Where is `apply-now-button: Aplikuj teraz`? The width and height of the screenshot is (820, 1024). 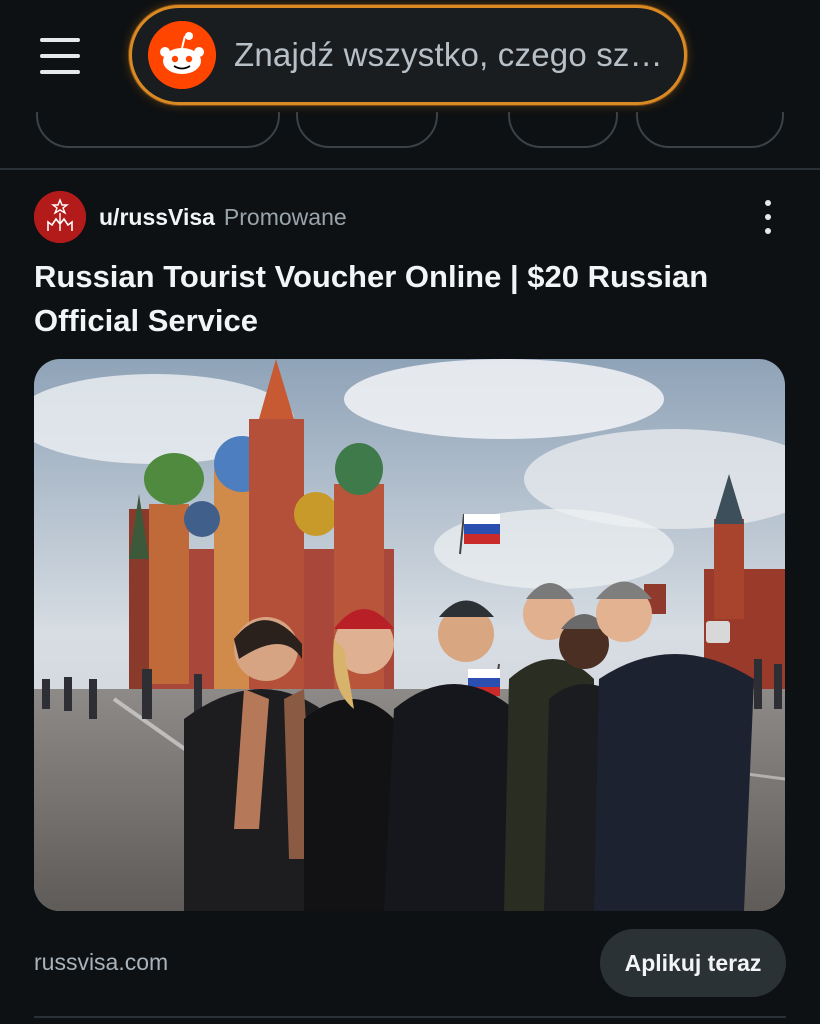 apply-now-button: Aplikuj teraz is located at coordinates (693, 963).